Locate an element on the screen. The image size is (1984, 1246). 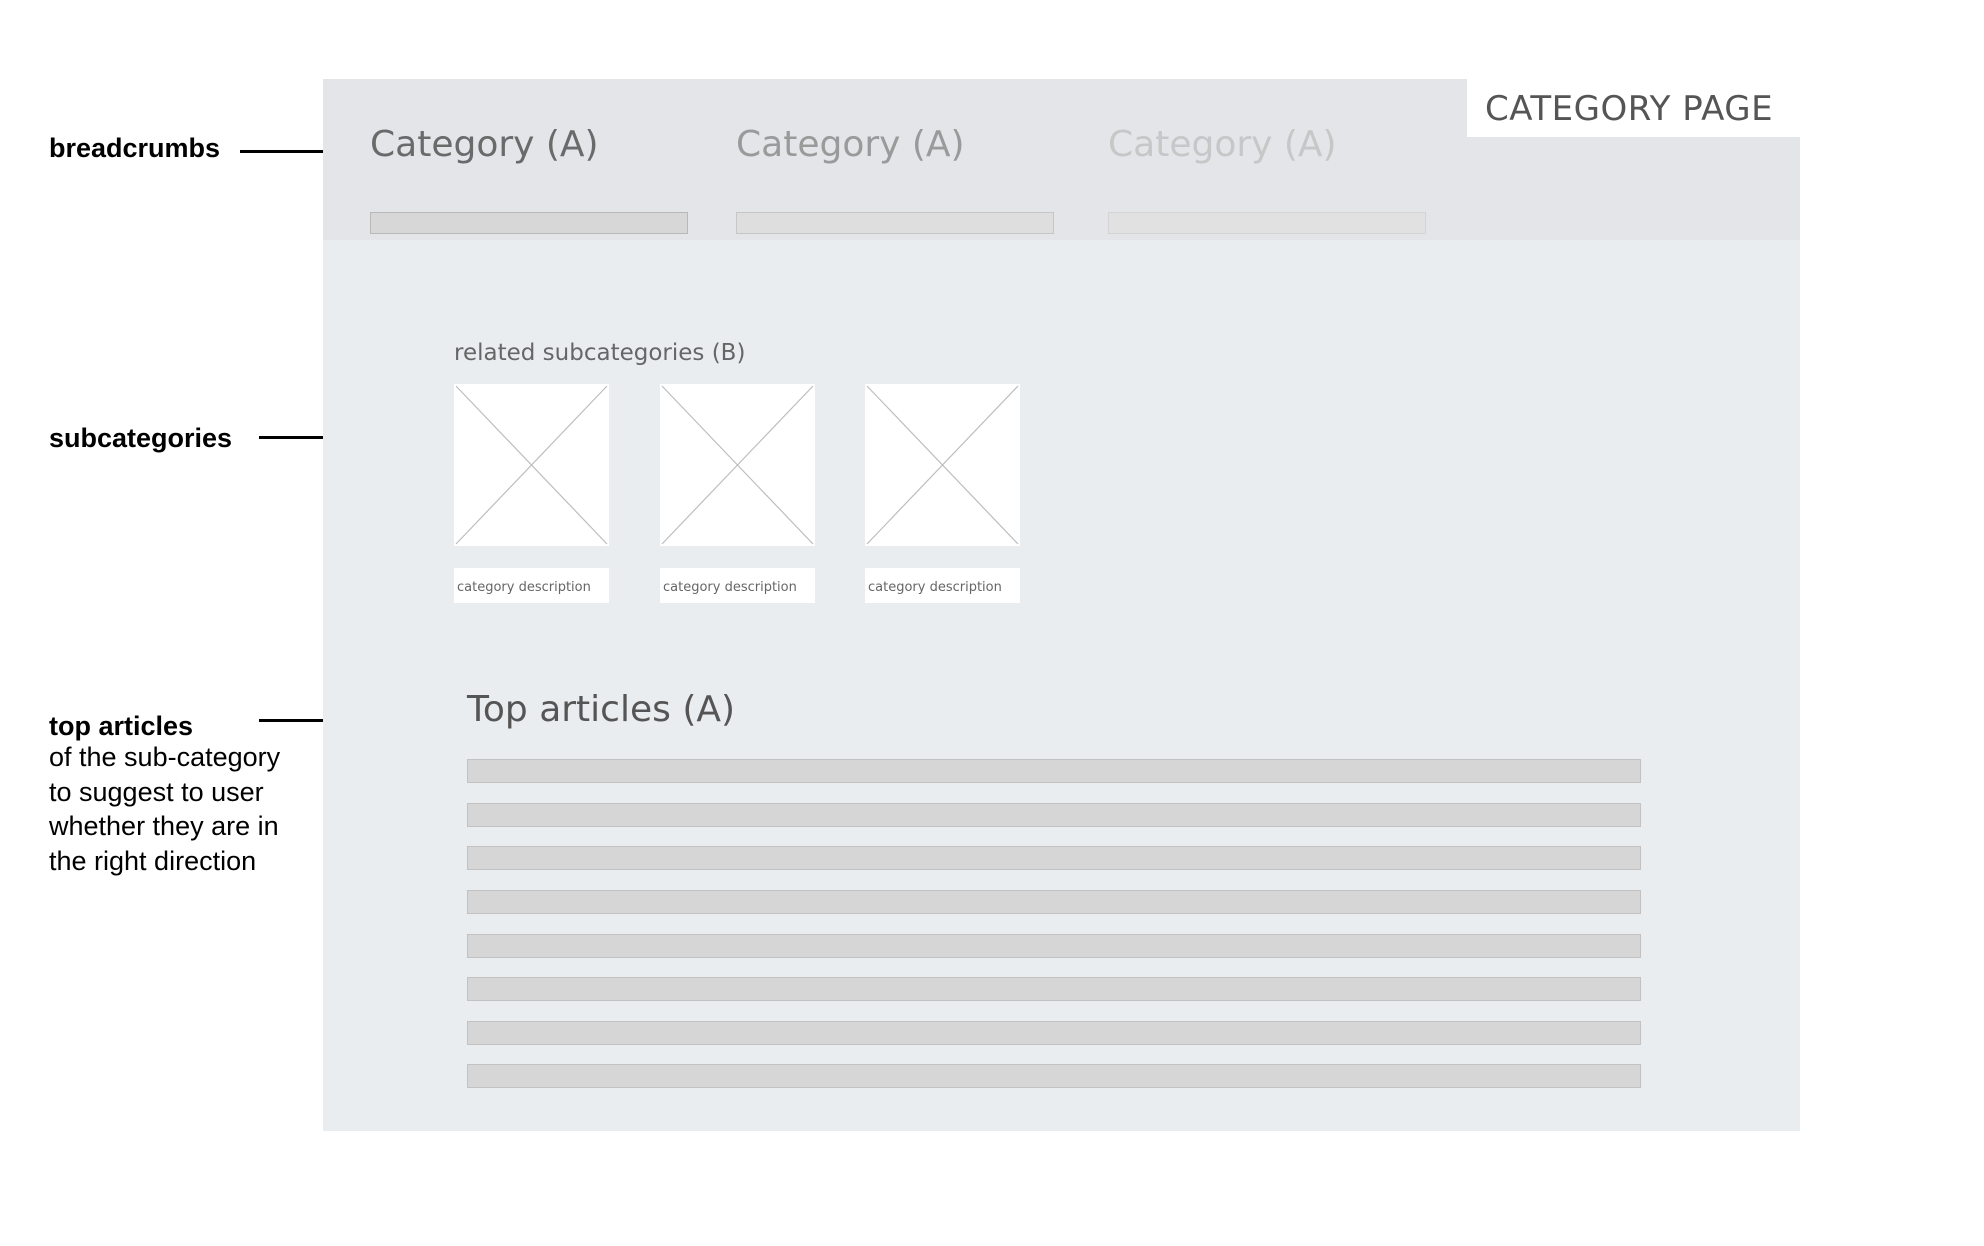
page-title-tag: CATEGORY PAGE is located at coordinates (1633, 108).